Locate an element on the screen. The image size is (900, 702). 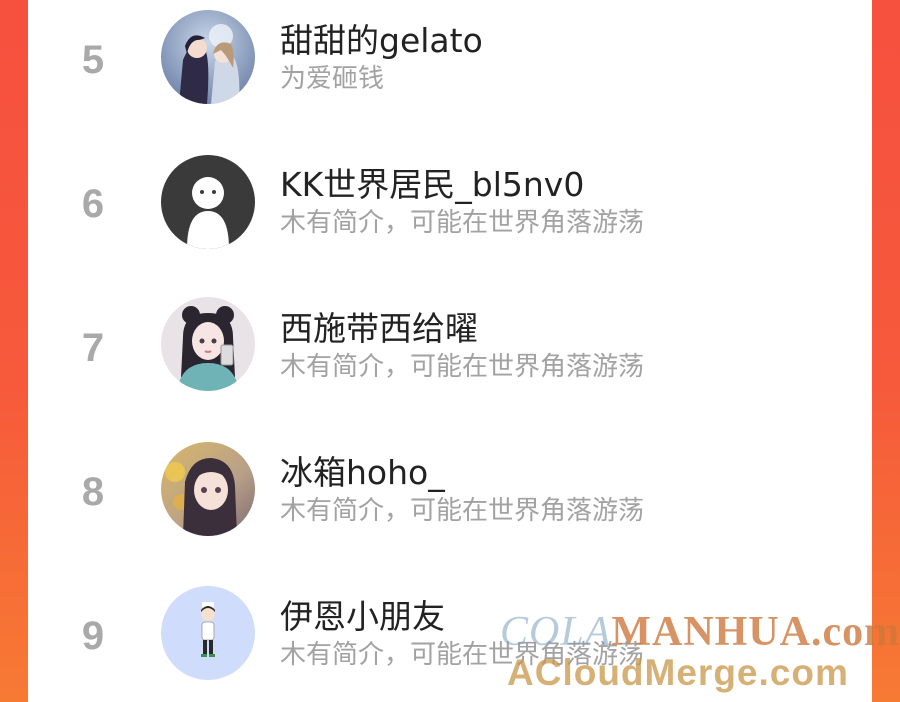
chibi-figure-avatar is located at coordinates (208, 633).